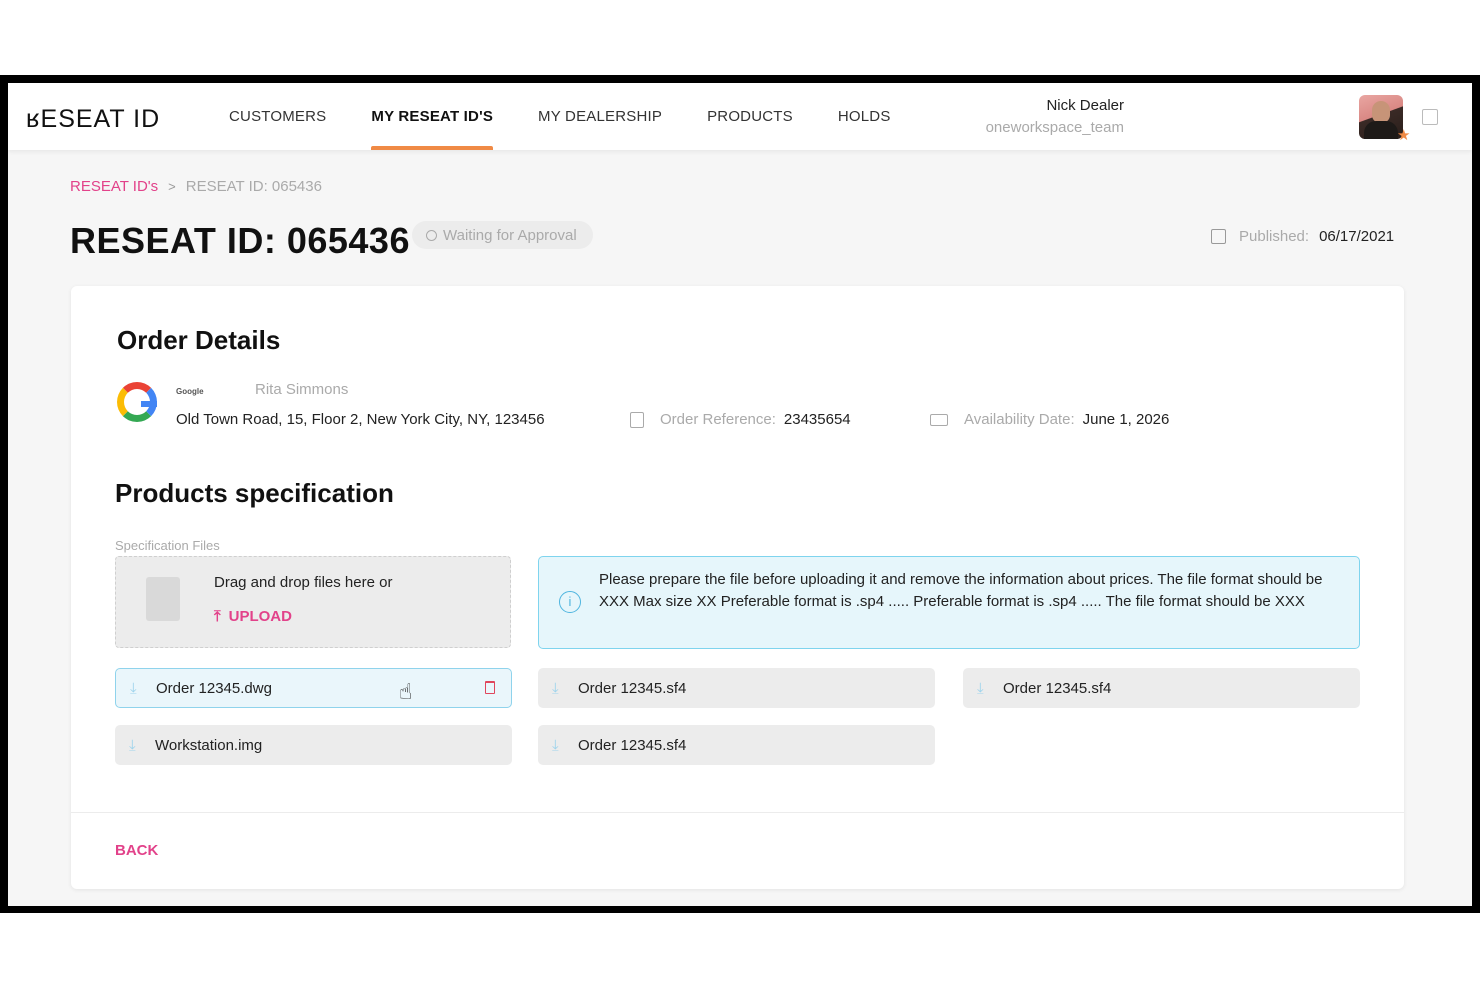 The image size is (1480, 987). What do you see at coordinates (490, 687) in the screenshot?
I see `trash-icon` at bounding box center [490, 687].